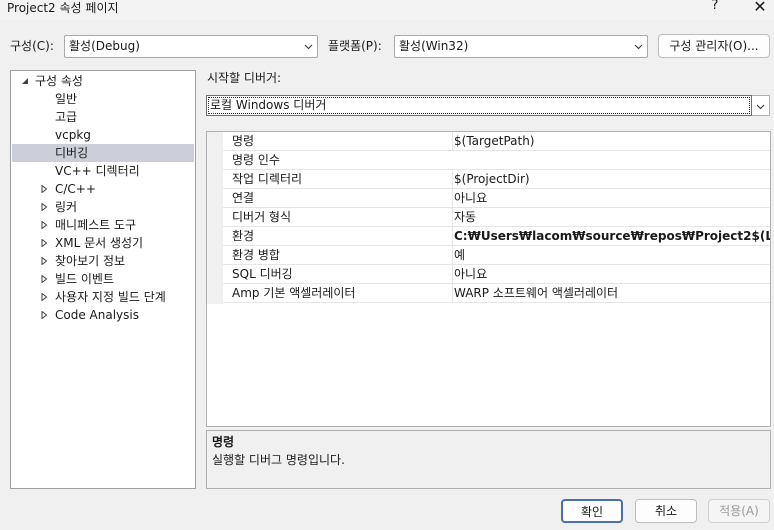 The width and height of the screenshot is (774, 530). What do you see at coordinates (32, 46) in the screenshot?
I see `config-label: 구성(C):` at bounding box center [32, 46].